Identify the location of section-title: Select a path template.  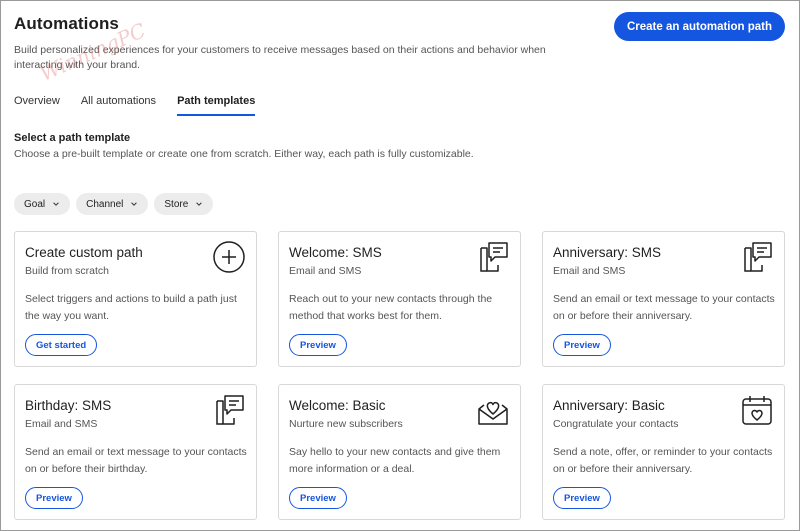
(72, 138).